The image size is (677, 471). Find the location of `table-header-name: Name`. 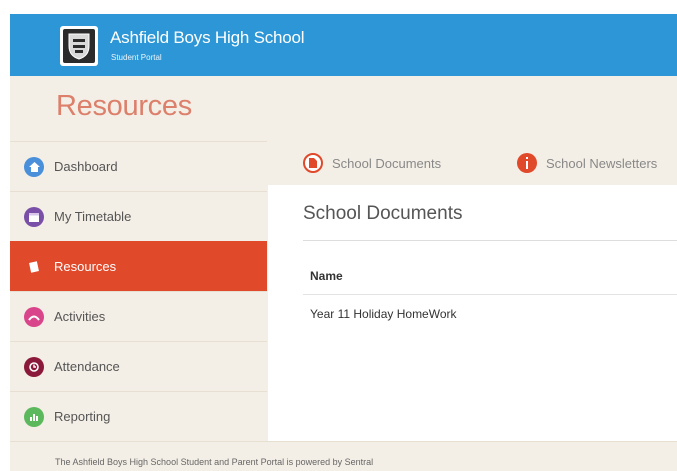

table-header-name: Name is located at coordinates (326, 276).